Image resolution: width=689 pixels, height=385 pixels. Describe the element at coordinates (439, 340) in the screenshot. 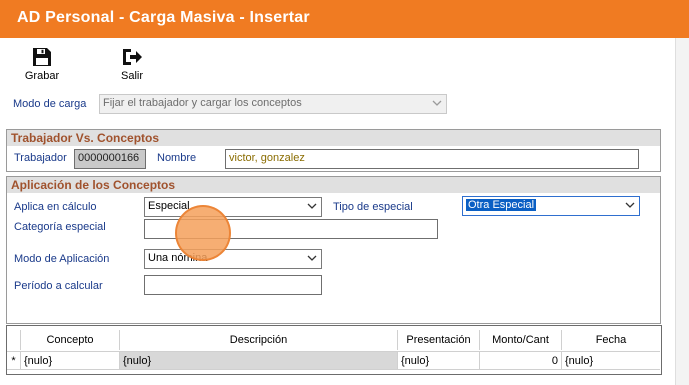

I see `grid-header-presentacion: Presentación` at that location.